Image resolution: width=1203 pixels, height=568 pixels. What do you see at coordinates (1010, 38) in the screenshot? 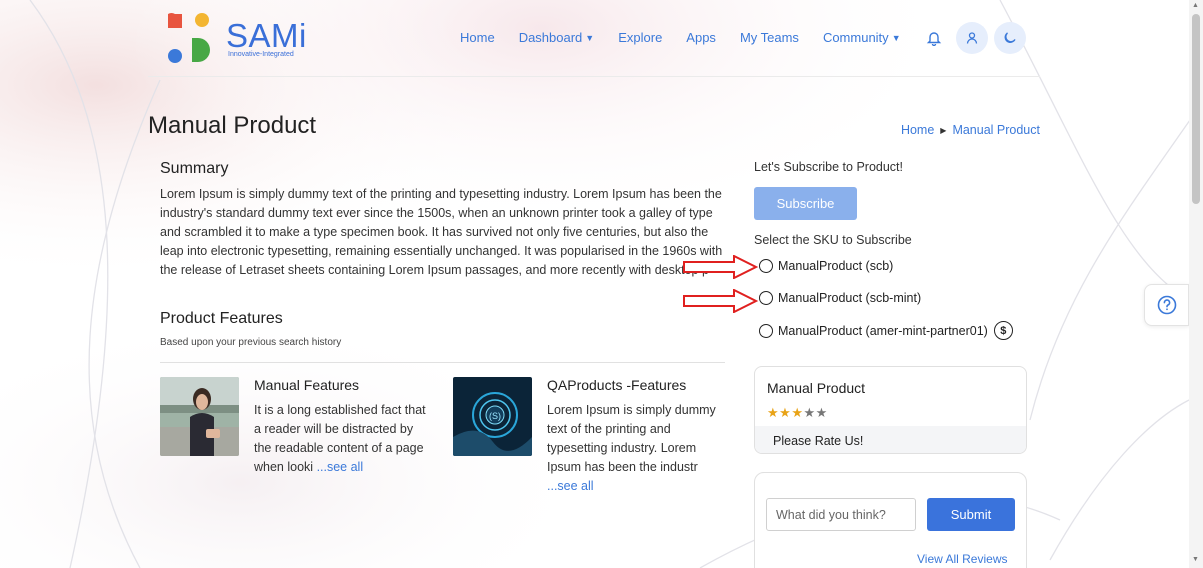
I see `moon-icon` at bounding box center [1010, 38].